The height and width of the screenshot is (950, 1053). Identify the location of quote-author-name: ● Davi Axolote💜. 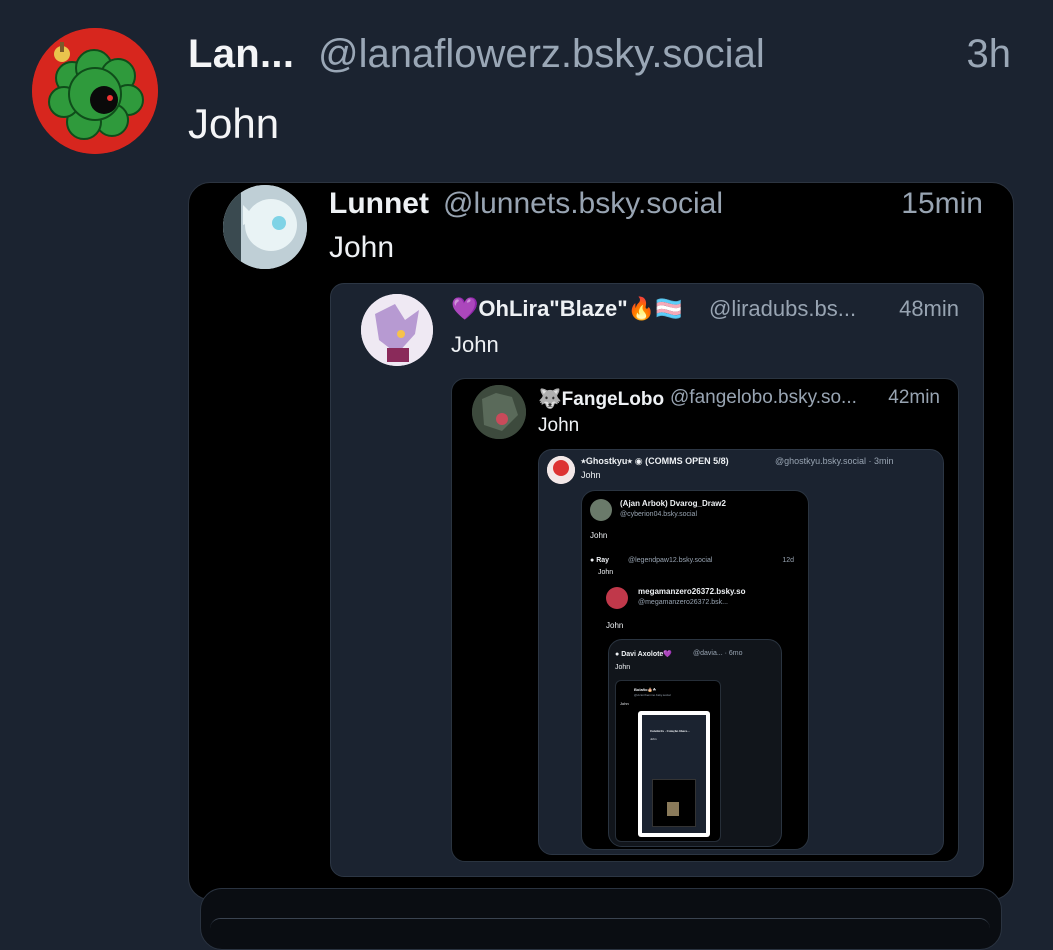
(643, 654).